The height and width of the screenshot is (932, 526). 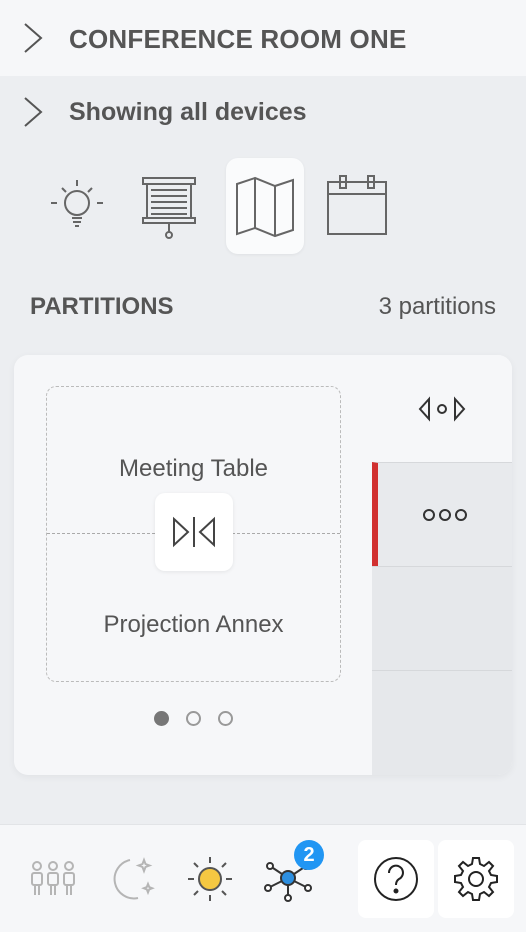 I want to click on settings-icon, so click(x=476, y=879).